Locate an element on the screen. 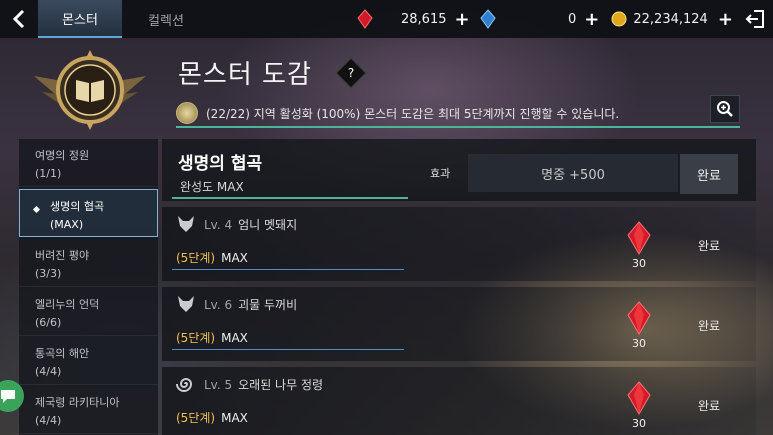 The image size is (773, 435). zoom-button is located at coordinates (725, 109).